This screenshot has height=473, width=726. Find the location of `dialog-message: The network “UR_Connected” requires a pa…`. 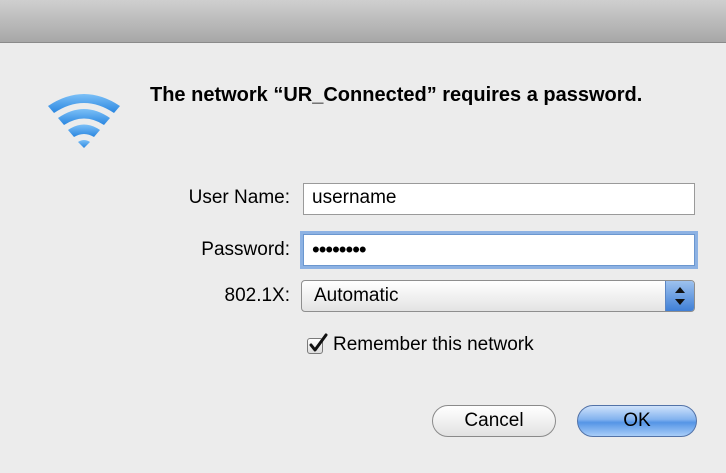

dialog-message: The network “UR_Connected” requires a pa… is located at coordinates (396, 95).